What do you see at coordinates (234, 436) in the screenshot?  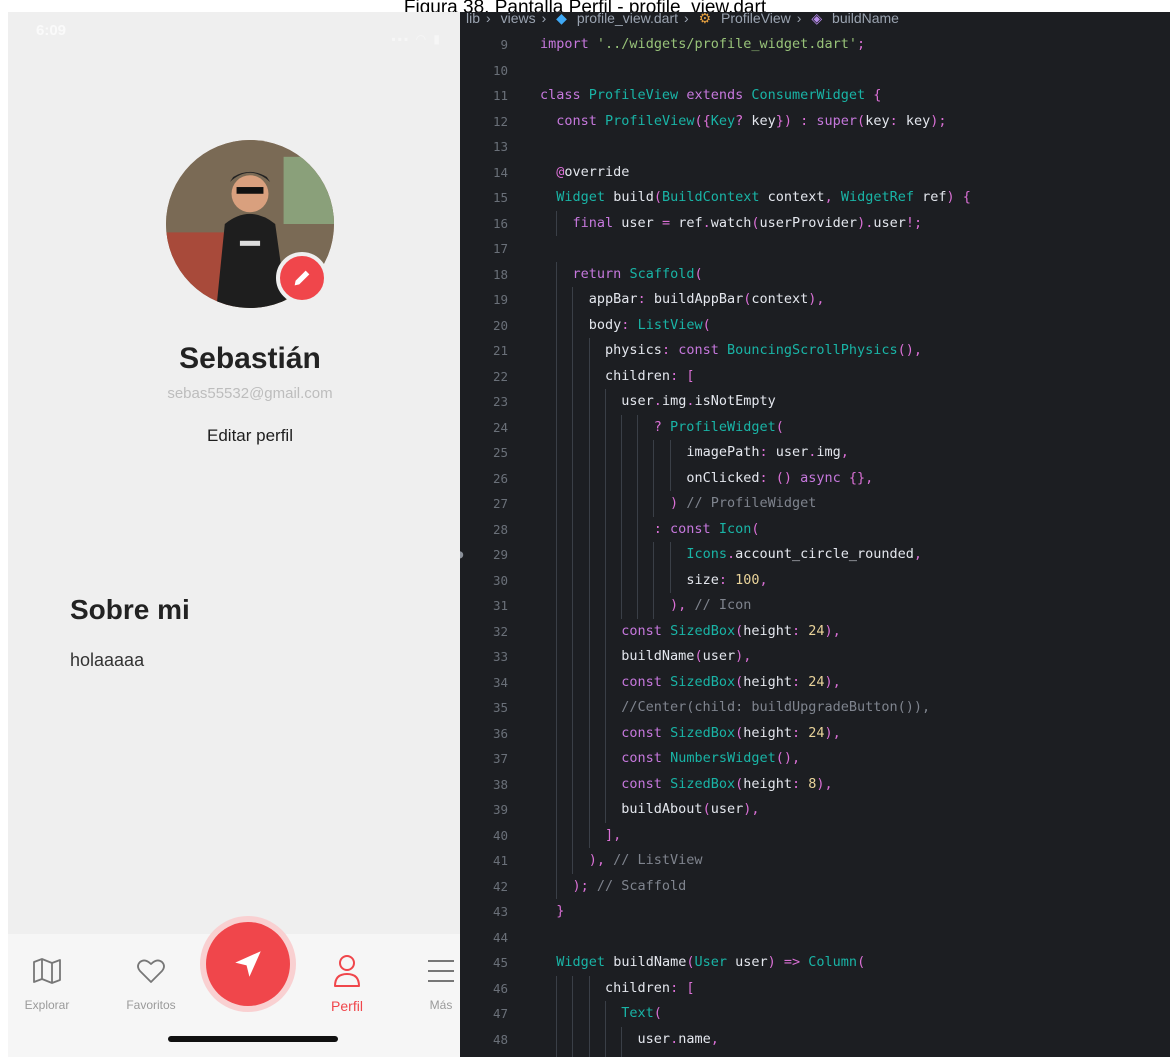 I see `edit-profile-link: Editar perfil` at bounding box center [234, 436].